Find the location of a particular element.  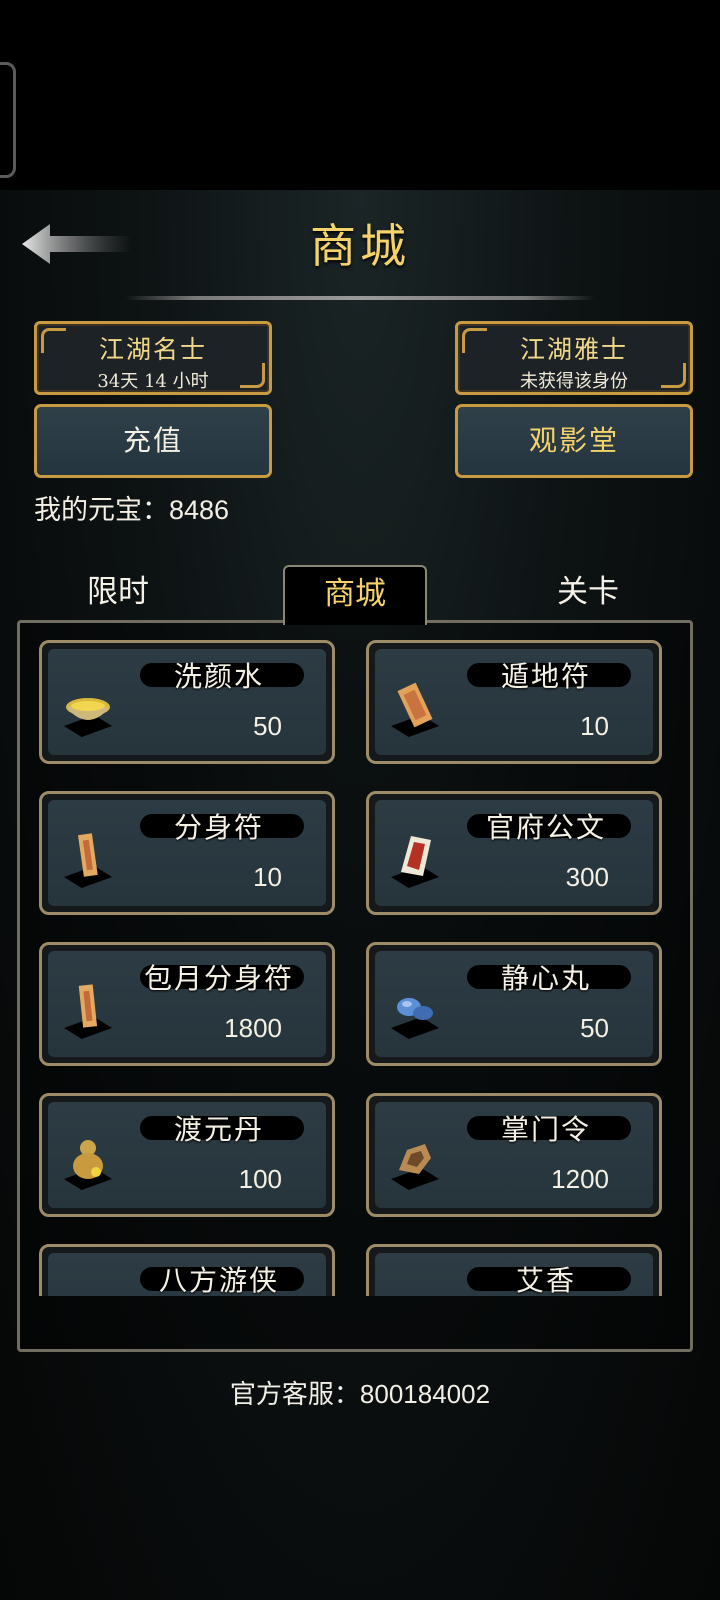

item-name: 洗颜水 is located at coordinates (218, 676).